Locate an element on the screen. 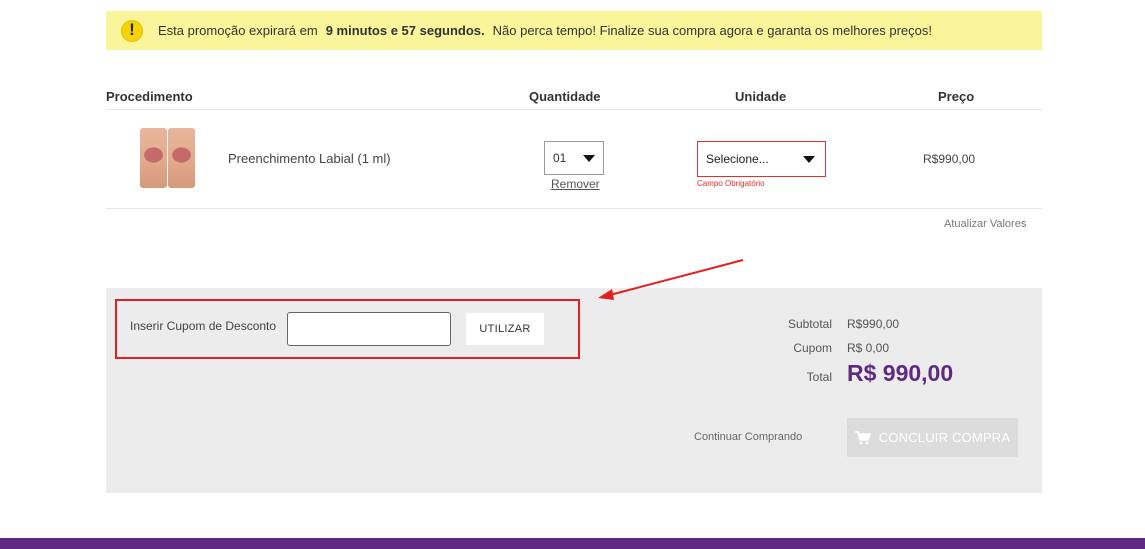 The image size is (1145, 549). subtotal-label: Subtotal is located at coordinates (809, 324).